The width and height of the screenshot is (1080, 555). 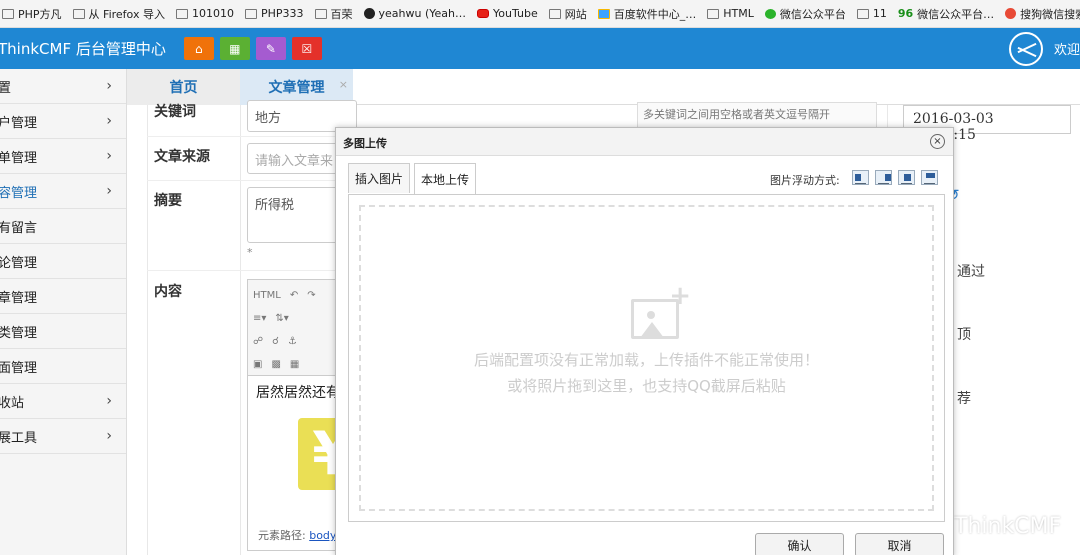 I want to click on status-recommend: 荐, so click(x=964, y=398).